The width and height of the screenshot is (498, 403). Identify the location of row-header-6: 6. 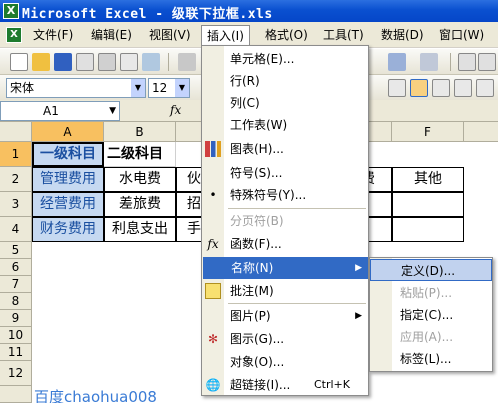
(16, 267).